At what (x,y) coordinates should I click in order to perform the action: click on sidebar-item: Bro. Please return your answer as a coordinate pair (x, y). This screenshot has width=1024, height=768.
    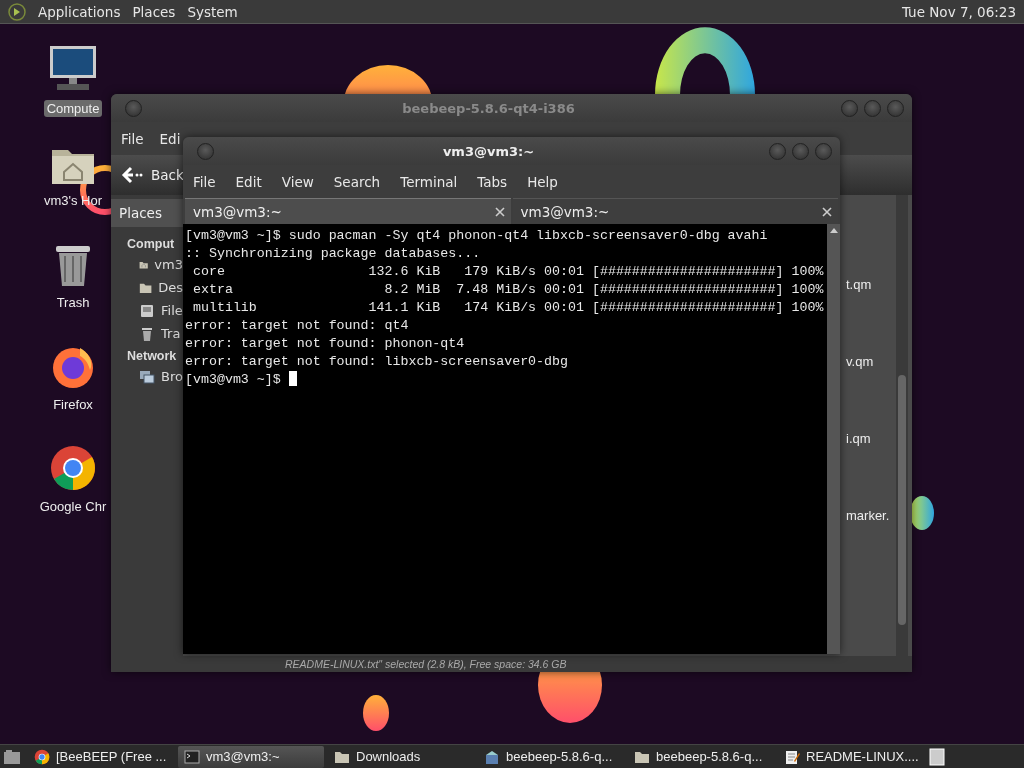
    Looking at the image, I should click on (147, 376).